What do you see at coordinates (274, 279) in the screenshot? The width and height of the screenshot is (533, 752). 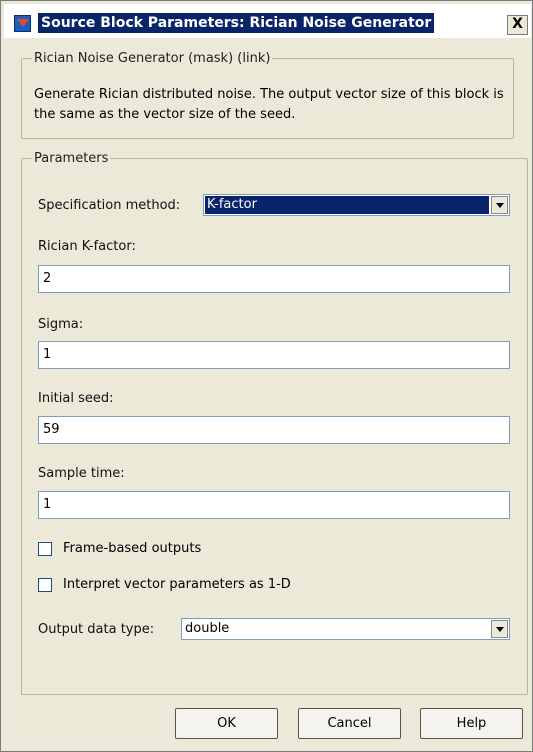 I see `rician-k-factor-input: 2` at bounding box center [274, 279].